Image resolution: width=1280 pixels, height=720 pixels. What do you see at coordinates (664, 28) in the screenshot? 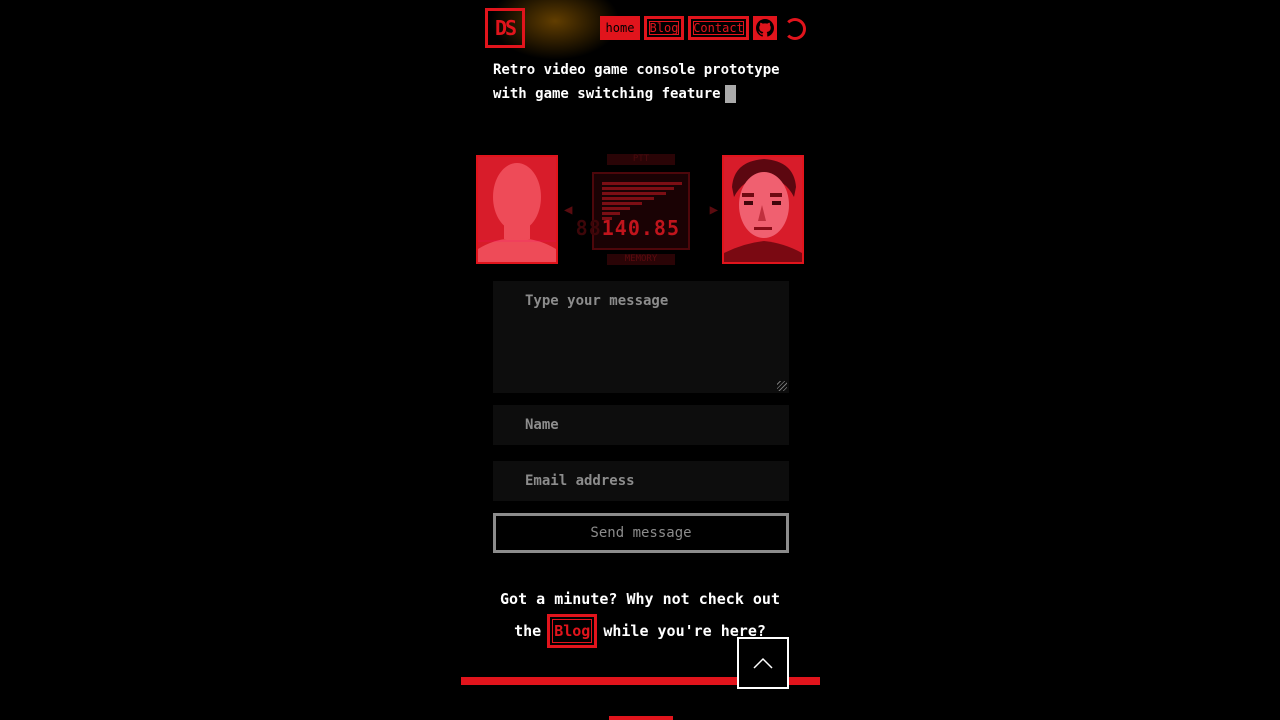
I see `nav-blog: Blog` at bounding box center [664, 28].